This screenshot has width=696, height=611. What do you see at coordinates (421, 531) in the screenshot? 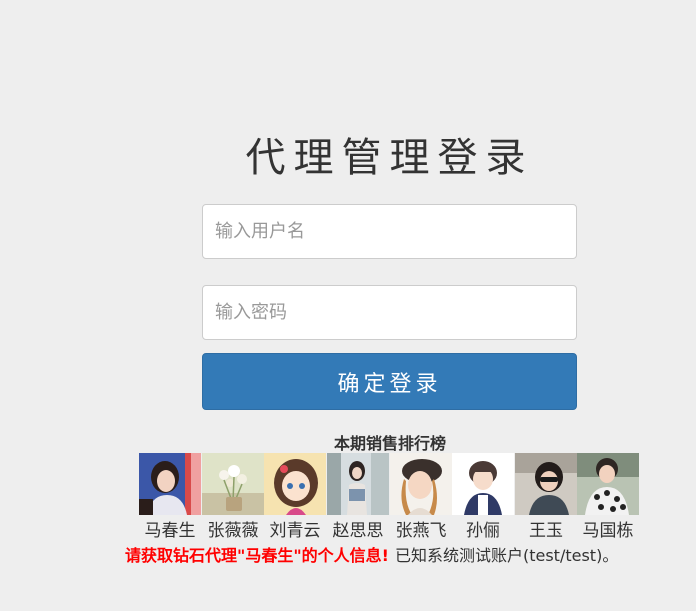
I see `agent-name: 张燕飞` at bounding box center [421, 531].